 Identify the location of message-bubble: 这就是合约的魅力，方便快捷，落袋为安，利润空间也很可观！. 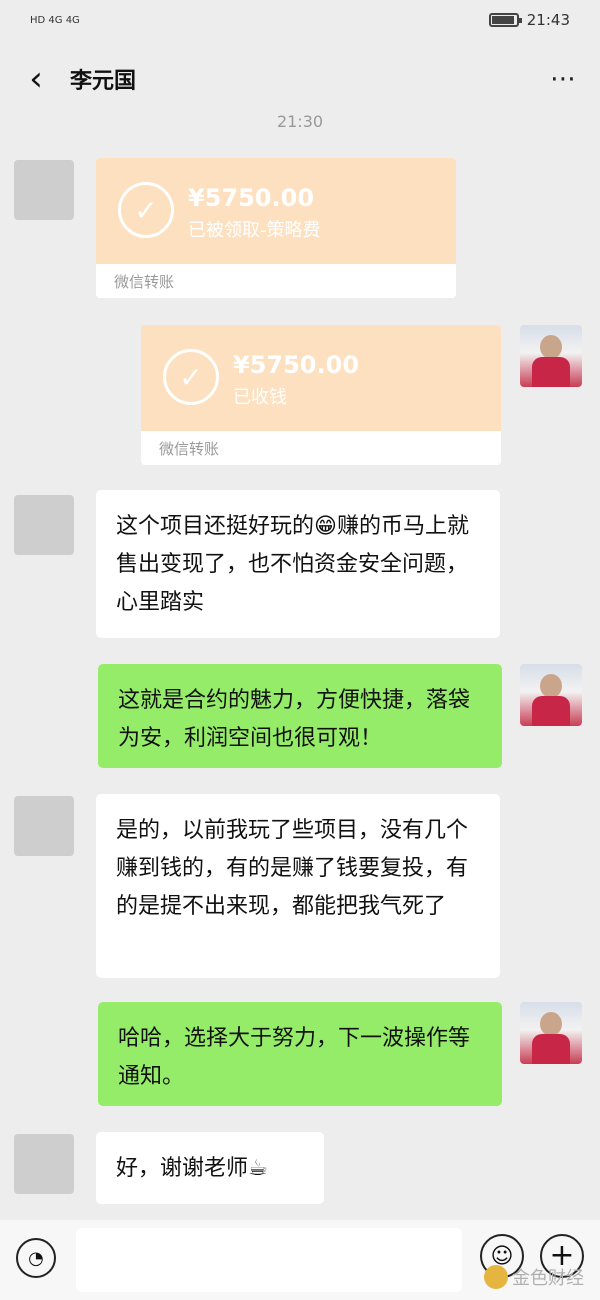
(300, 716).